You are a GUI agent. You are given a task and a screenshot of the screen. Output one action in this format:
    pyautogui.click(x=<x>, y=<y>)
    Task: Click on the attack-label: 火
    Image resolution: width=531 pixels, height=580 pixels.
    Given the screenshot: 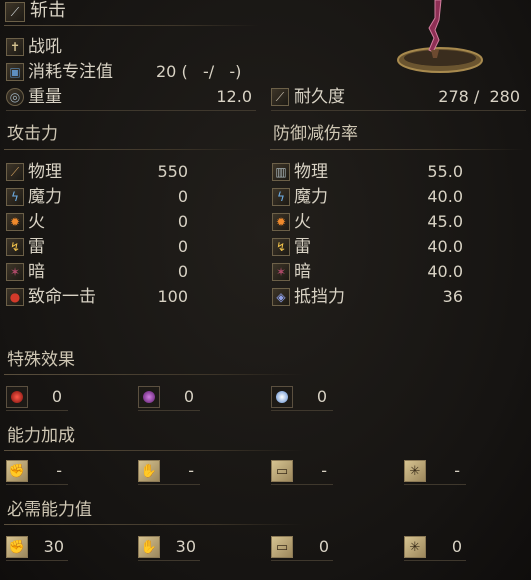 What is the action you would take?
    pyautogui.click(x=36, y=222)
    